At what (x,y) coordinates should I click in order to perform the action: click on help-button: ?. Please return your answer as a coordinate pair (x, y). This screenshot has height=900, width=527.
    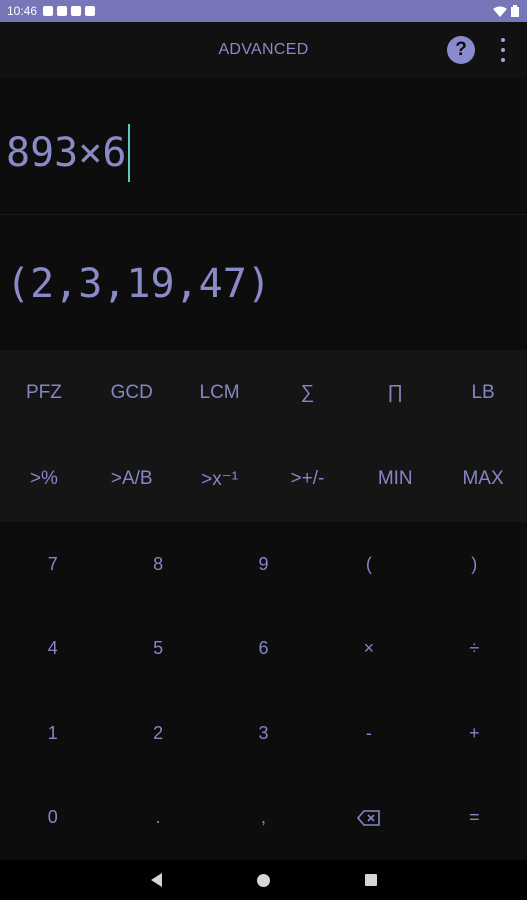
    Looking at the image, I should click on (461, 50).